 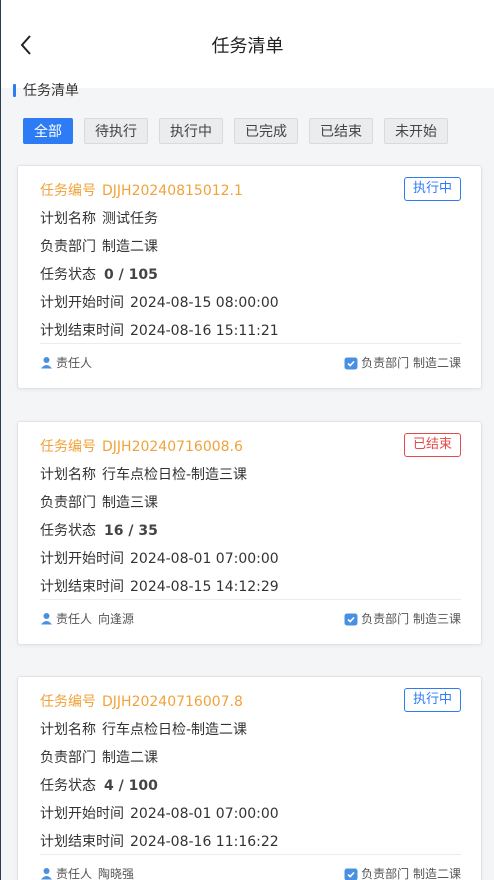 What do you see at coordinates (159, 587) in the screenshot?
I see `plan-end-time: 计划结束时间 2024-08-15 14:12:29` at bounding box center [159, 587].